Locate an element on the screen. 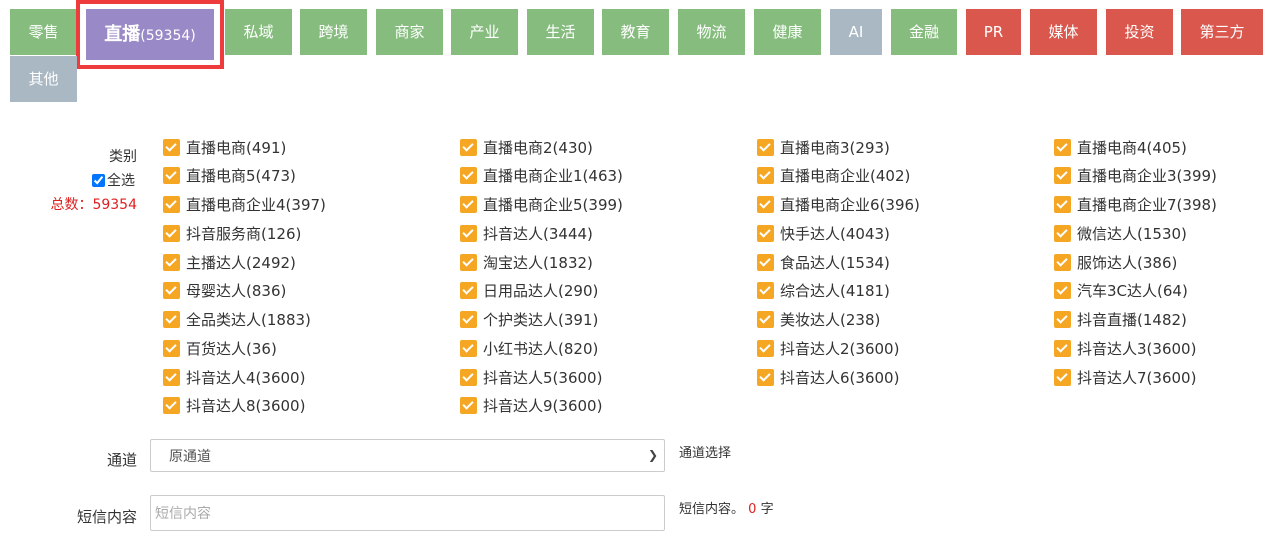  category-checkbox: 直播电商企业(402) is located at coordinates (833, 176).